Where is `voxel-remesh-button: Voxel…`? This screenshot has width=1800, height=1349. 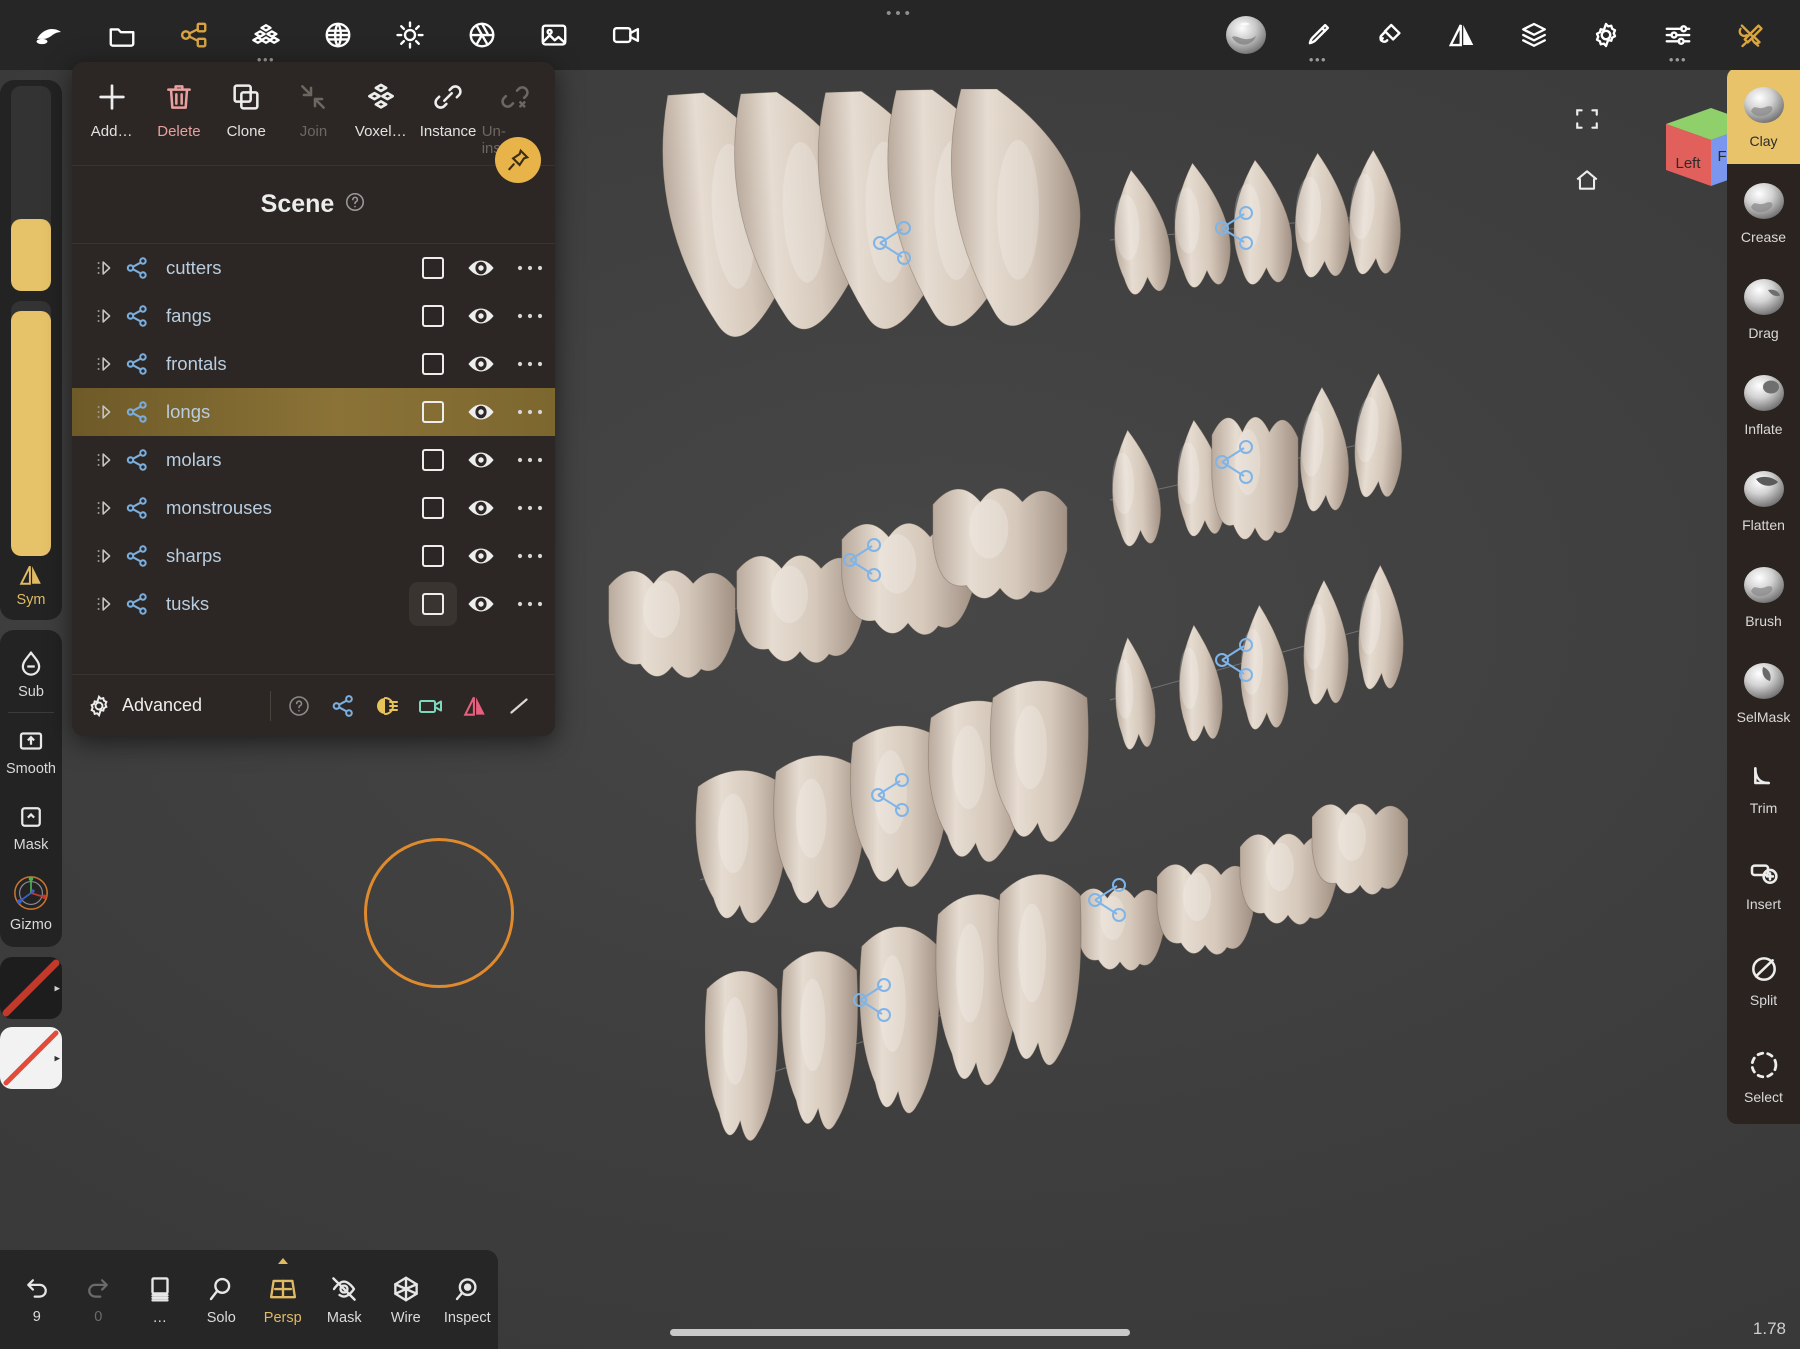
voxel-remesh-button: Voxel… is located at coordinates (380, 108).